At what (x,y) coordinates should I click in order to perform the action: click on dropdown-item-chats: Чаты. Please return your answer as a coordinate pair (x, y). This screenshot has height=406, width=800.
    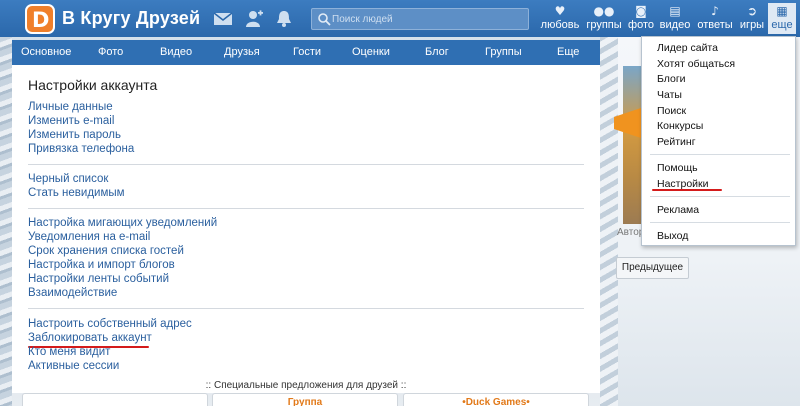
    Looking at the image, I should click on (669, 95).